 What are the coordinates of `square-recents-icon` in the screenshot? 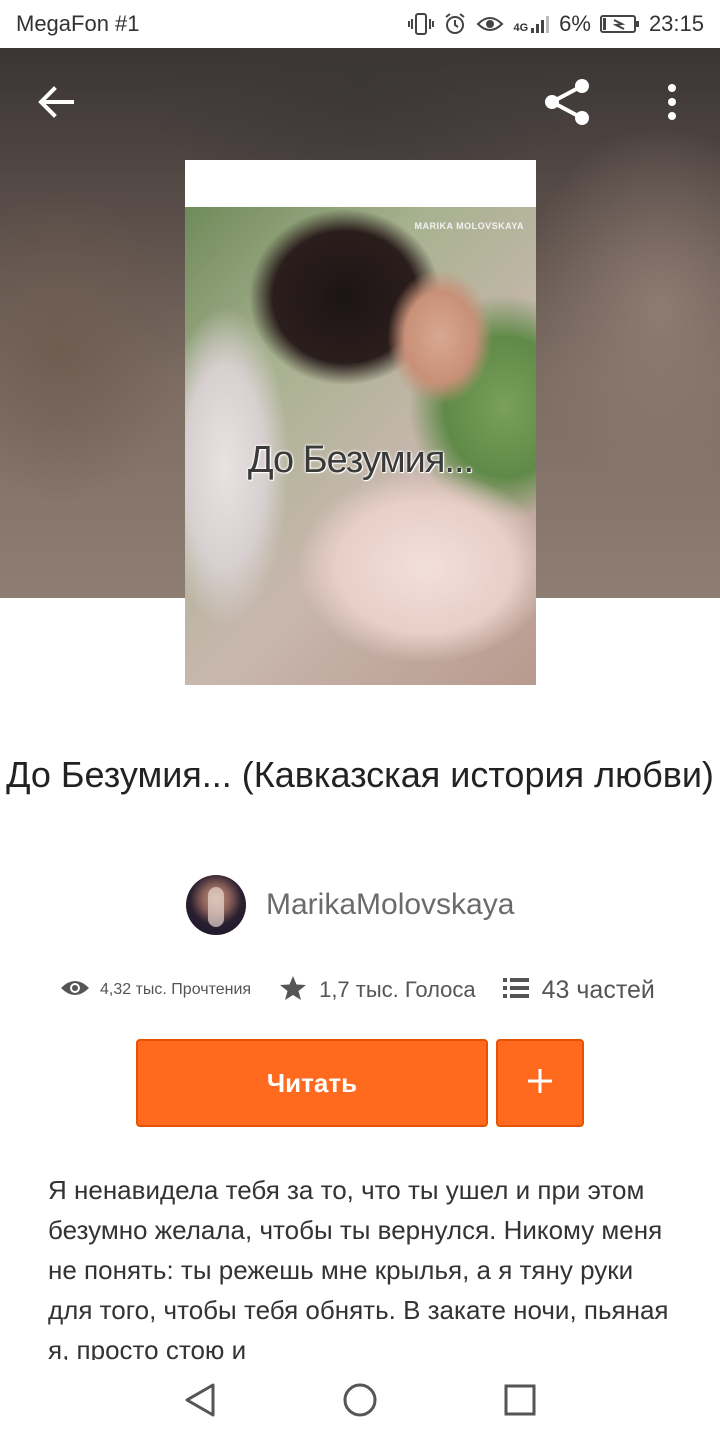 It's located at (520, 1402).